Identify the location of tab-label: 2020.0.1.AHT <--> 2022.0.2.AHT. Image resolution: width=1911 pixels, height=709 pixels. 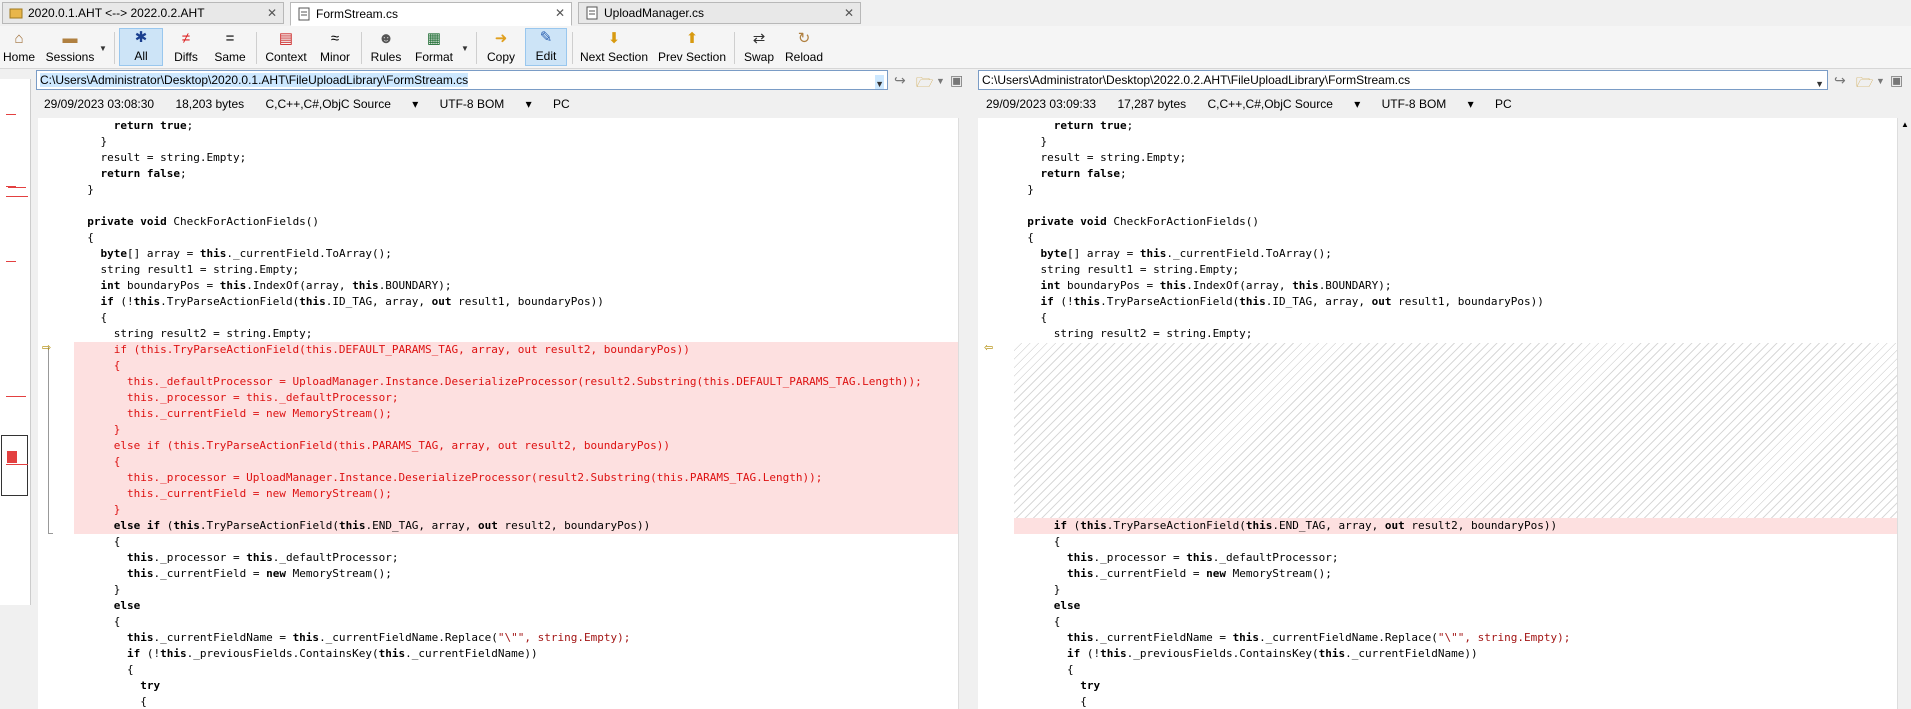
(116, 13).